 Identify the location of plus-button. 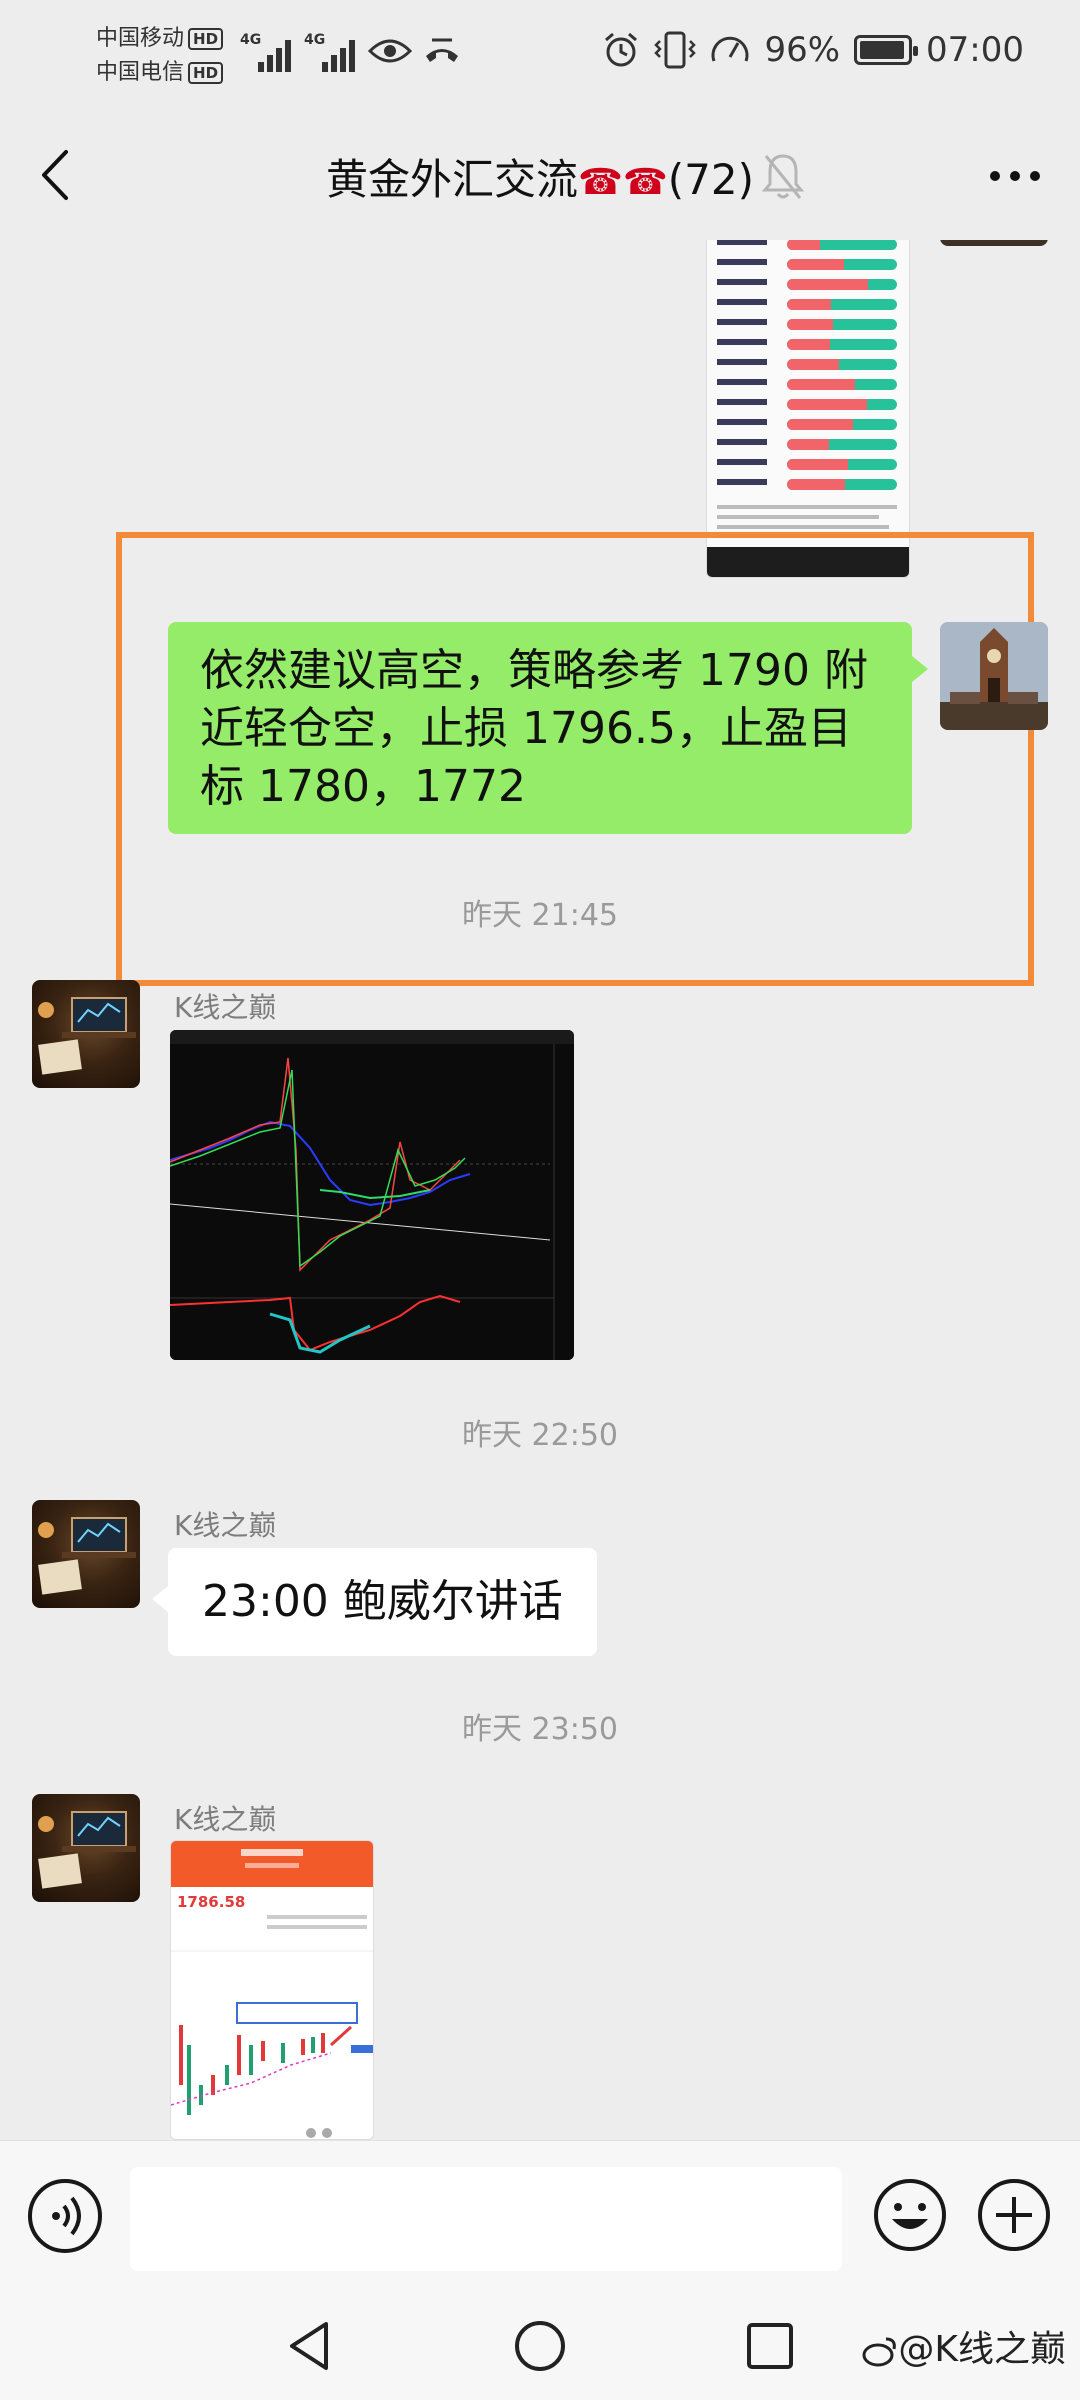
(1014, 2215).